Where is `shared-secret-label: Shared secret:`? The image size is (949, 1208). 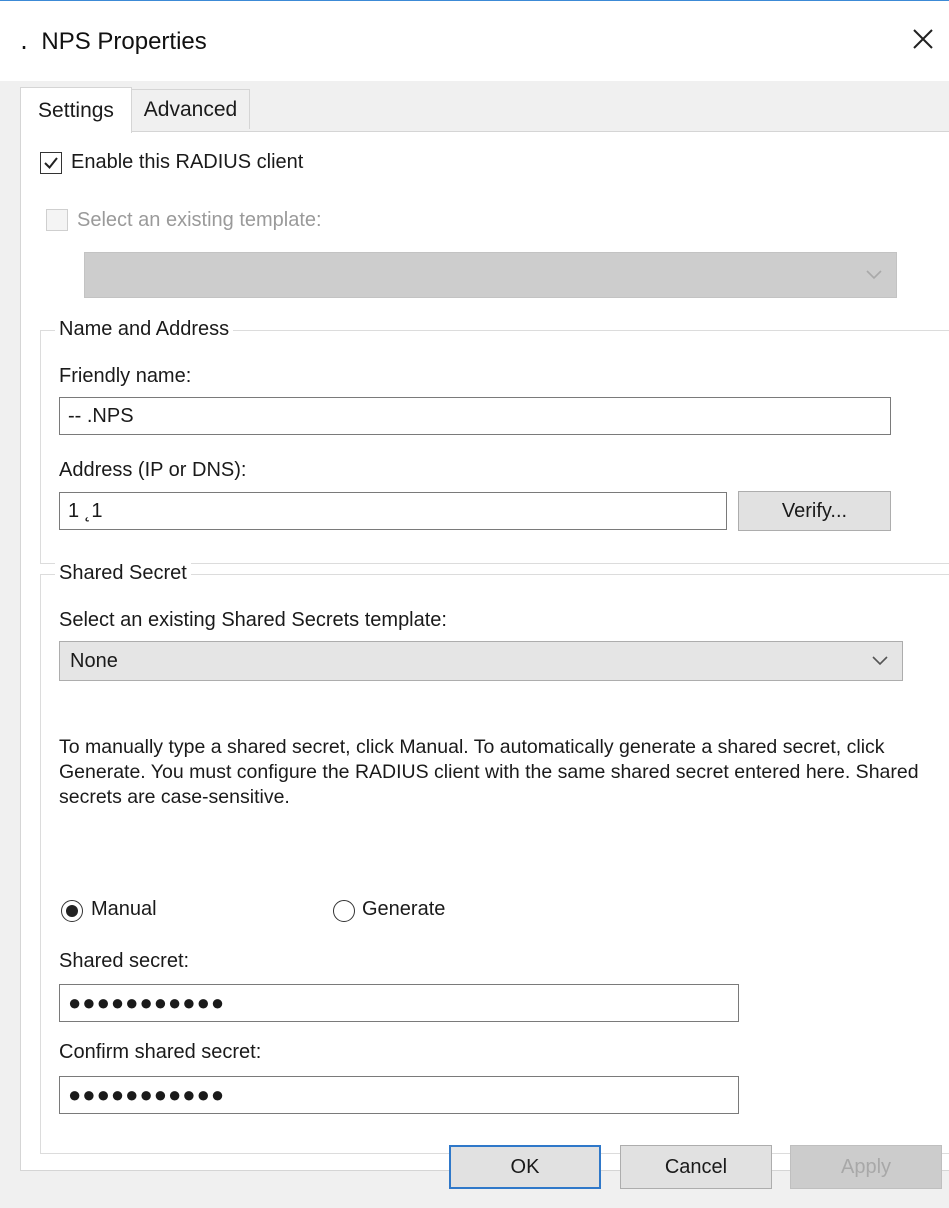
shared-secret-label: Shared secret: is located at coordinates (124, 961).